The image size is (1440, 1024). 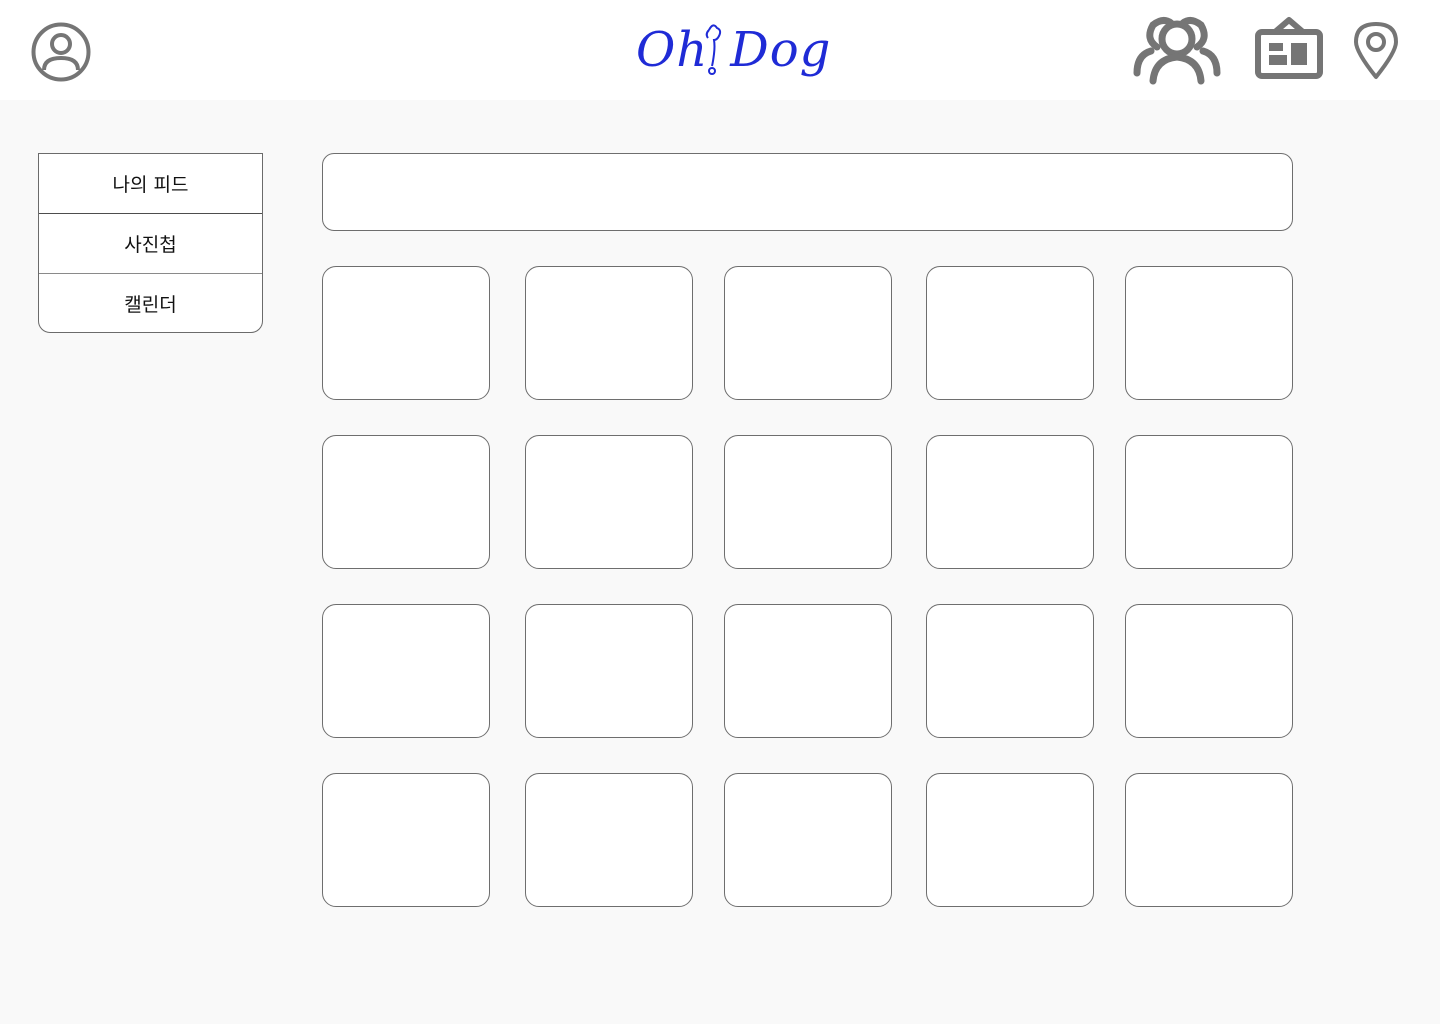 I want to click on friends-icon, so click(x=1177, y=50).